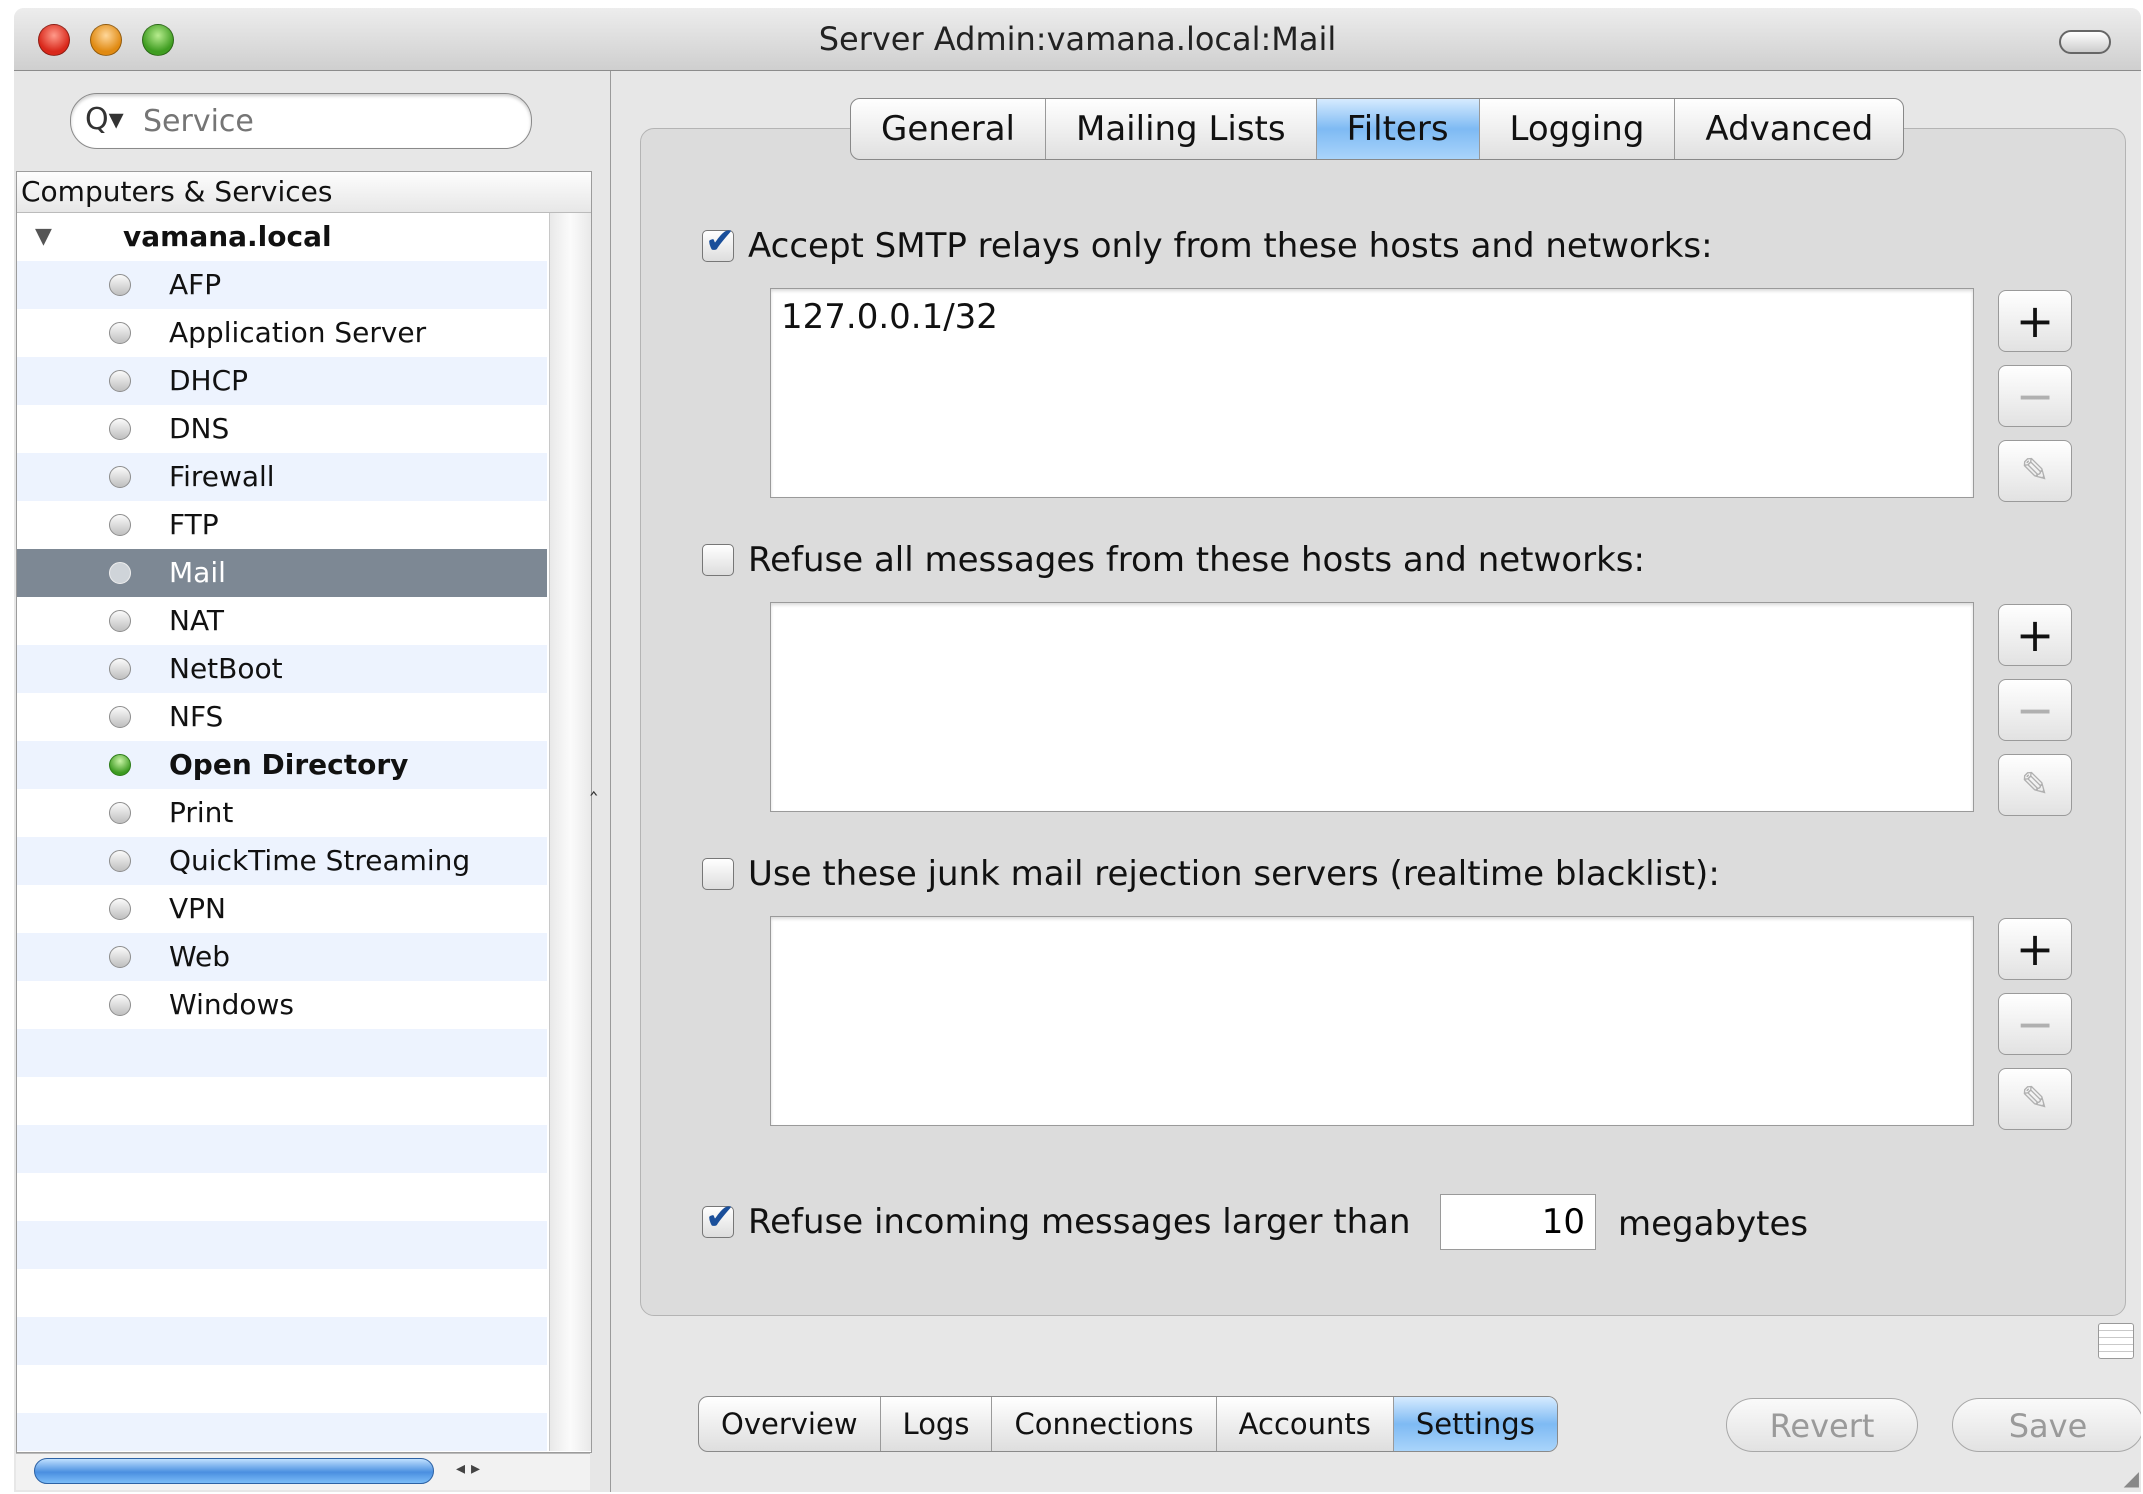 This screenshot has height=1494, width=2143. I want to click on add-refused-host-button: +, so click(2035, 635).